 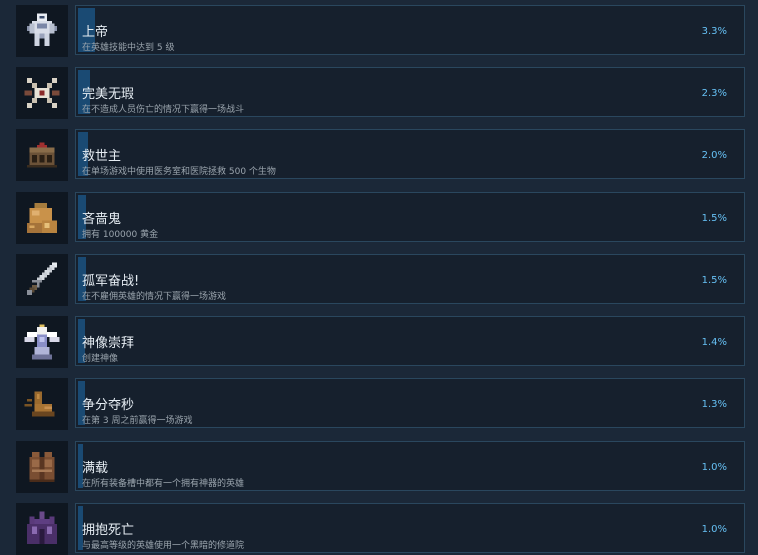 I want to click on achievement-description: 在单场游戏中使用医务室和医院拯救 500 个生物, so click(x=179, y=172).